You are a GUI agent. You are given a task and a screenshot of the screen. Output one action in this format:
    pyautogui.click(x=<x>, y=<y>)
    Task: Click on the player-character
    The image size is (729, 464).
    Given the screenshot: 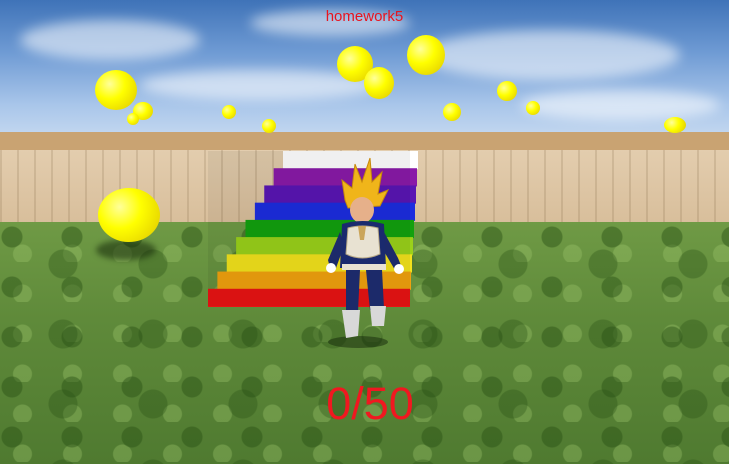 What is the action you would take?
    pyautogui.click(x=365, y=250)
    